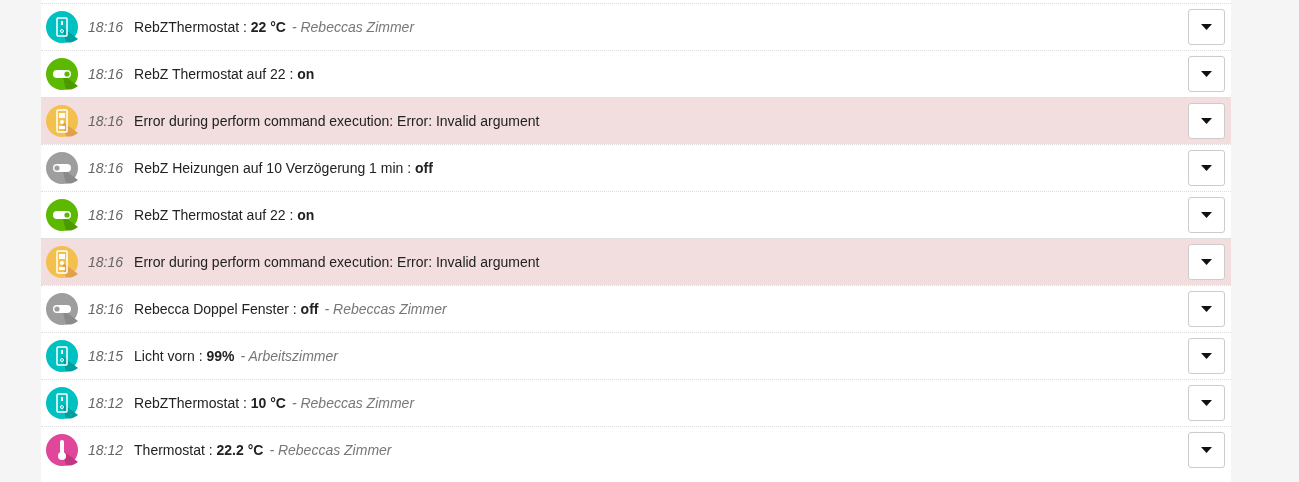 The image size is (1299, 482). I want to click on thermometer-icon, so click(62, 450).